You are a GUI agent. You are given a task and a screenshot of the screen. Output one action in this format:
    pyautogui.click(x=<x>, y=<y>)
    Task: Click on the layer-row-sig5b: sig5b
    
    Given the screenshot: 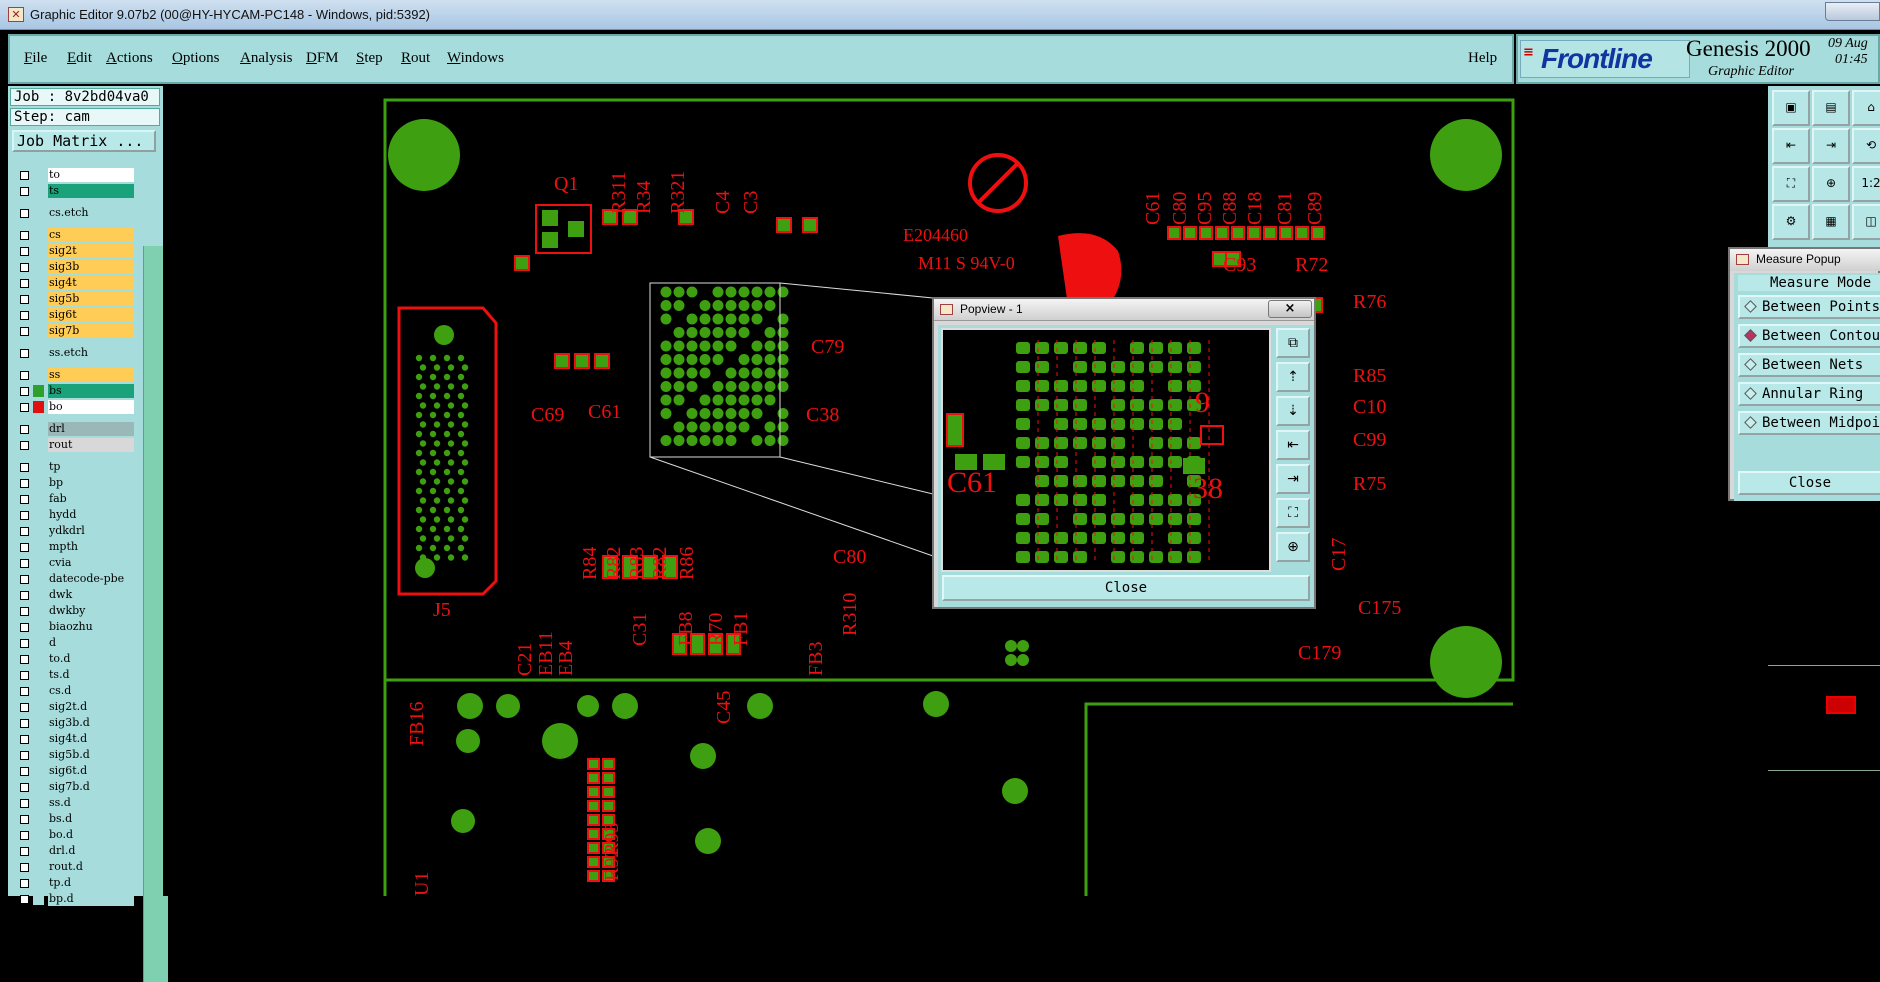 What is the action you would take?
    pyautogui.click(x=76, y=299)
    